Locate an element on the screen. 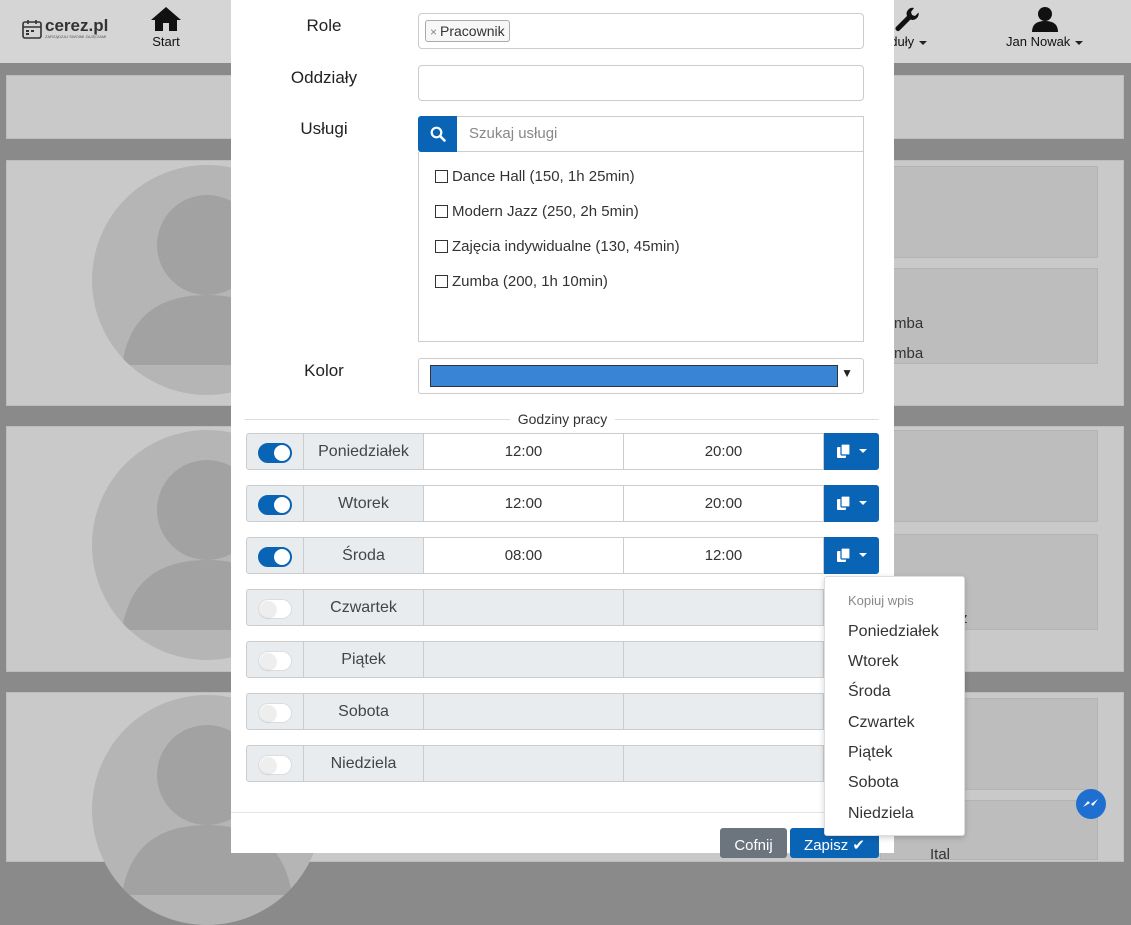 The image size is (1131, 925). logo-text: cerez.pl is located at coordinates (77, 25).